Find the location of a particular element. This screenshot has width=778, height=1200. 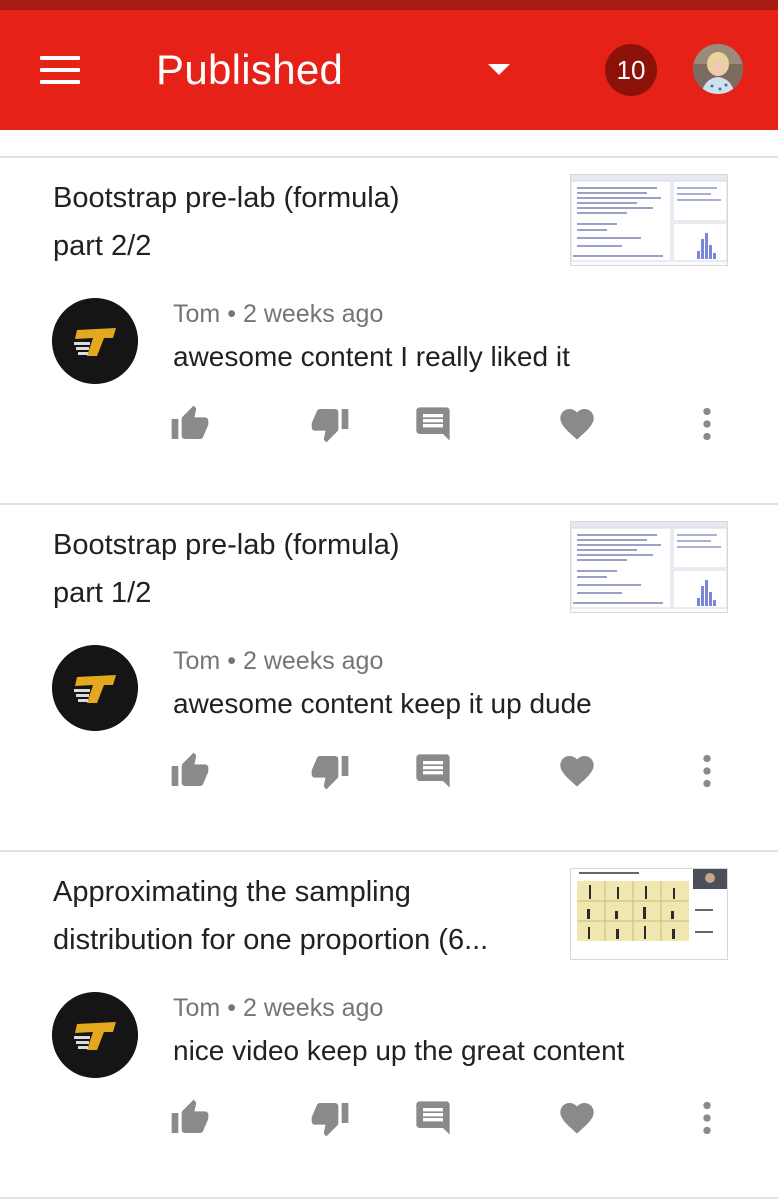

hamburger-menu-icon is located at coordinates (60, 70).